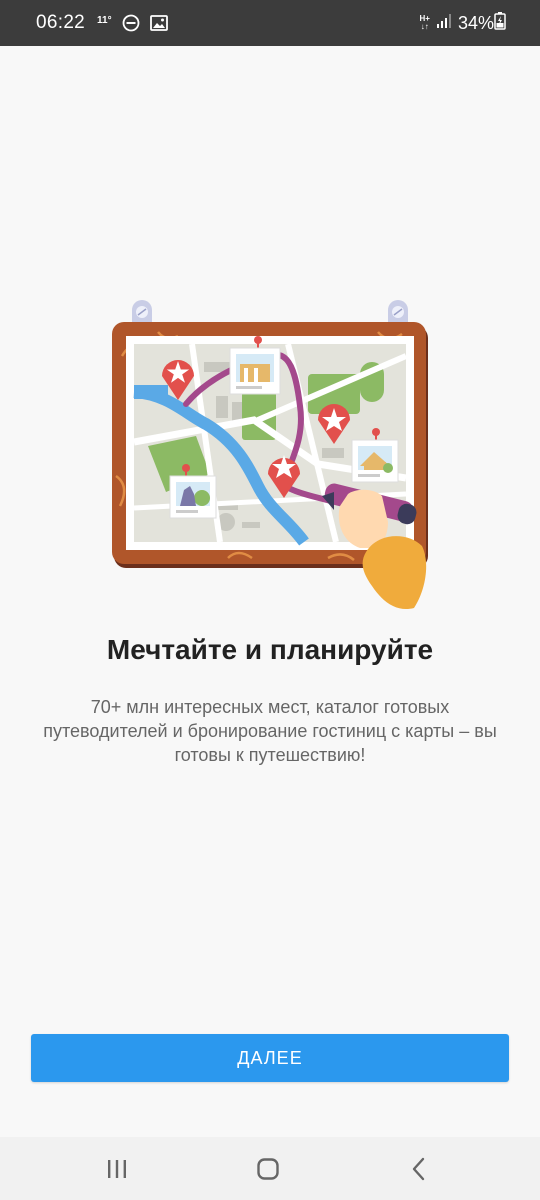 The image size is (540, 1200). What do you see at coordinates (131, 23) in the screenshot?
I see `do-not-disturb-icon` at bounding box center [131, 23].